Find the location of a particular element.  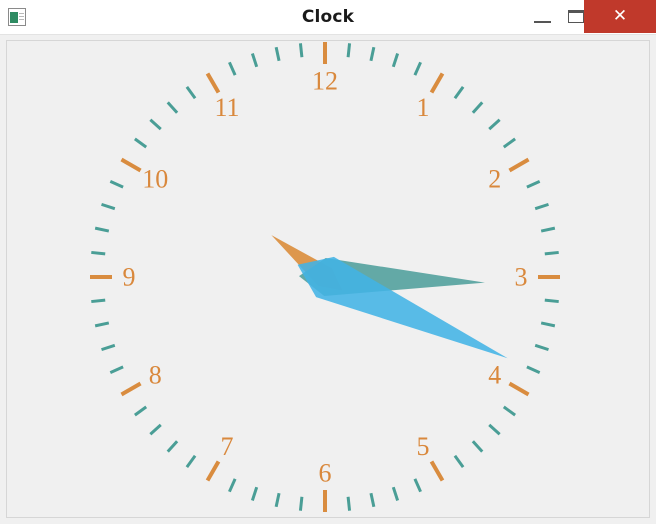

hour-numeral: 2 is located at coordinates (494, 179).